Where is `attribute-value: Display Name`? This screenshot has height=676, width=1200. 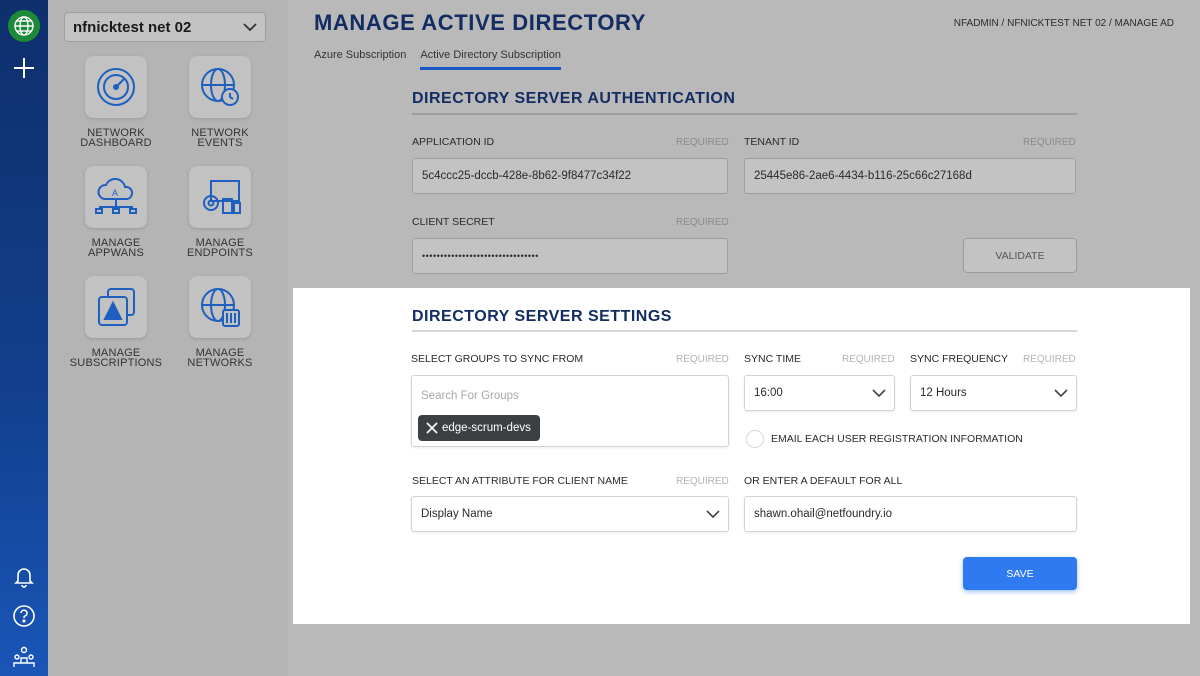 attribute-value: Display Name is located at coordinates (457, 514).